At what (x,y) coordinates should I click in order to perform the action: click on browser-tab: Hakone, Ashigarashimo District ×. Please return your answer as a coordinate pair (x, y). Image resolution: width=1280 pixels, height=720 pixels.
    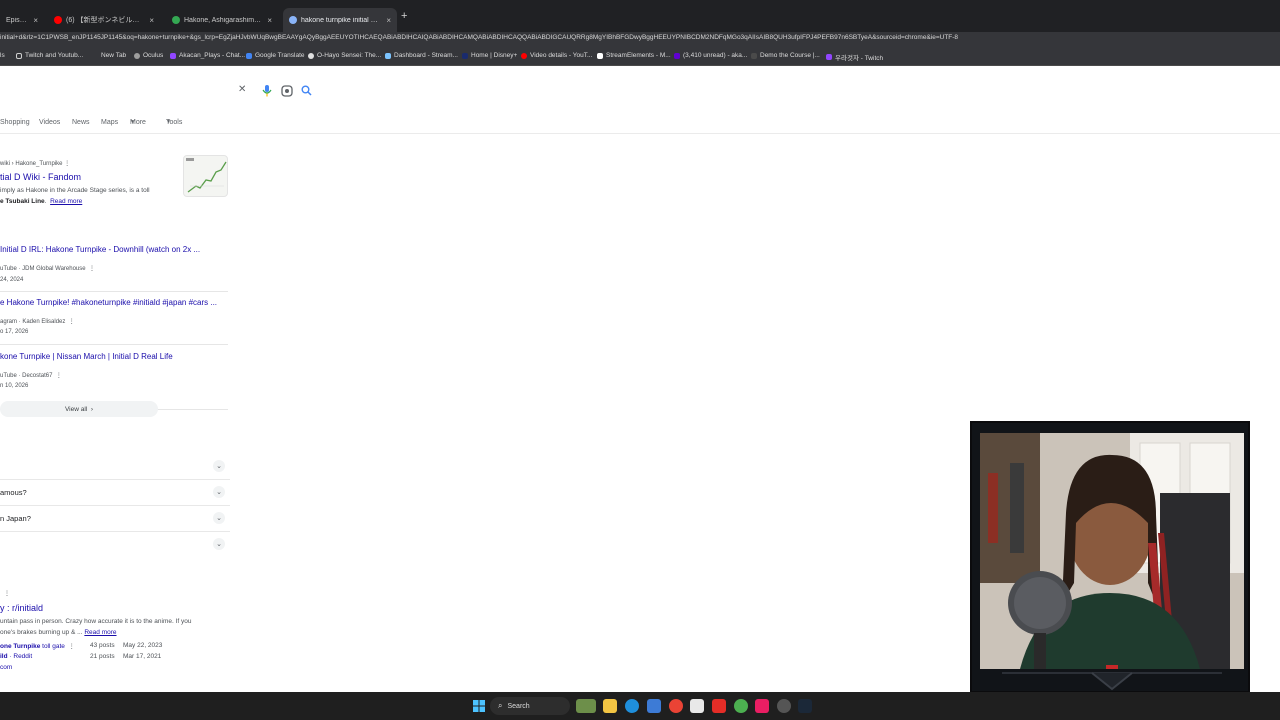
    Looking at the image, I should click on (222, 20).